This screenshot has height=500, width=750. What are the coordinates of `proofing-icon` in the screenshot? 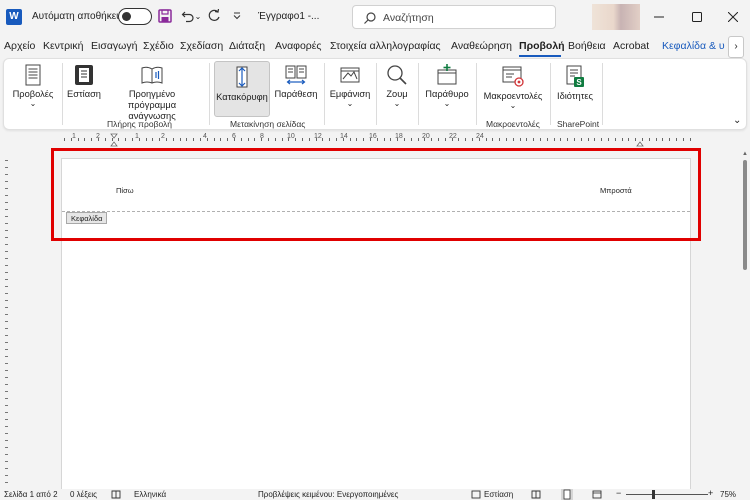 It's located at (116, 494).